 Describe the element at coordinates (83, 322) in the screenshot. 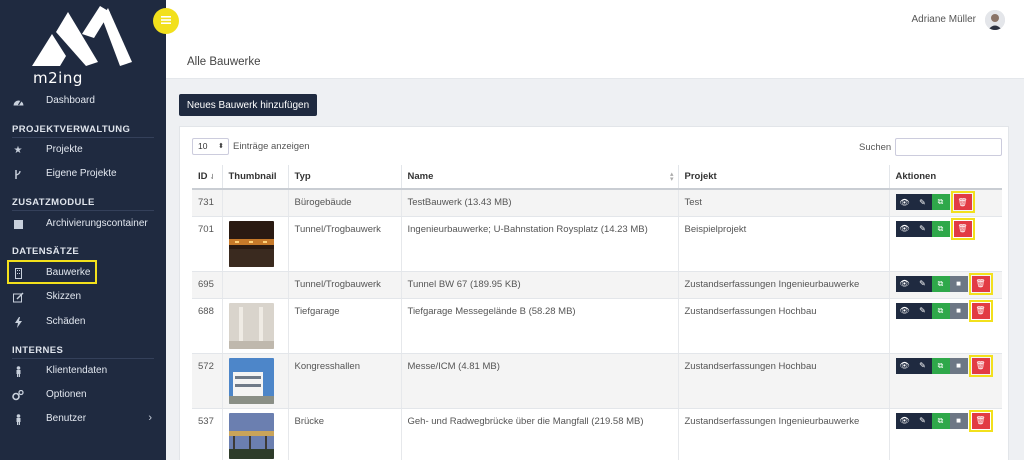

I see `sidebar-item-schaeden: Schäden` at that location.